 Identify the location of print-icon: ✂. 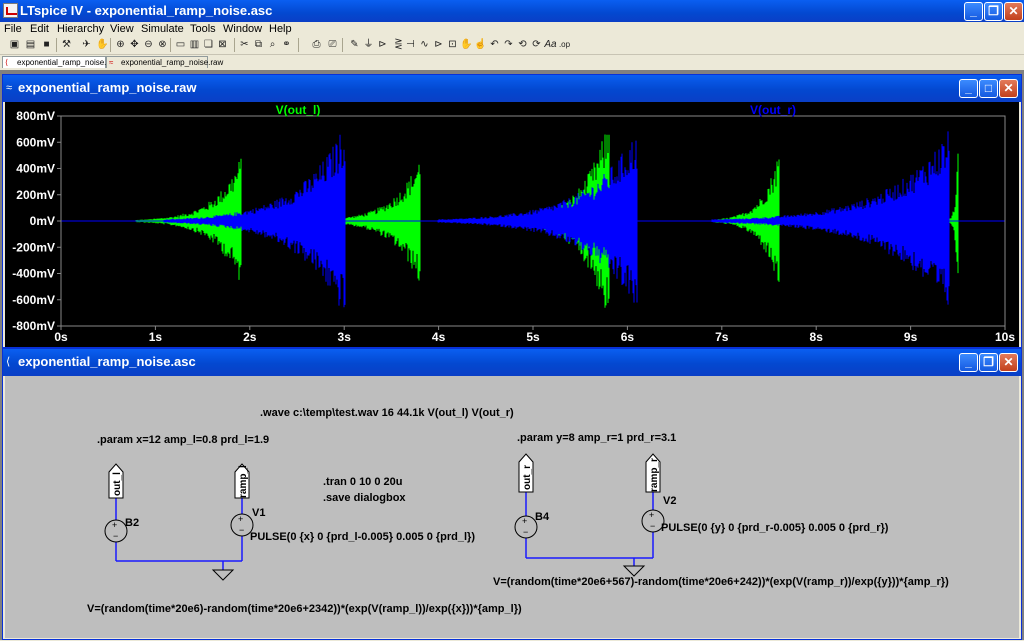
(244, 44).